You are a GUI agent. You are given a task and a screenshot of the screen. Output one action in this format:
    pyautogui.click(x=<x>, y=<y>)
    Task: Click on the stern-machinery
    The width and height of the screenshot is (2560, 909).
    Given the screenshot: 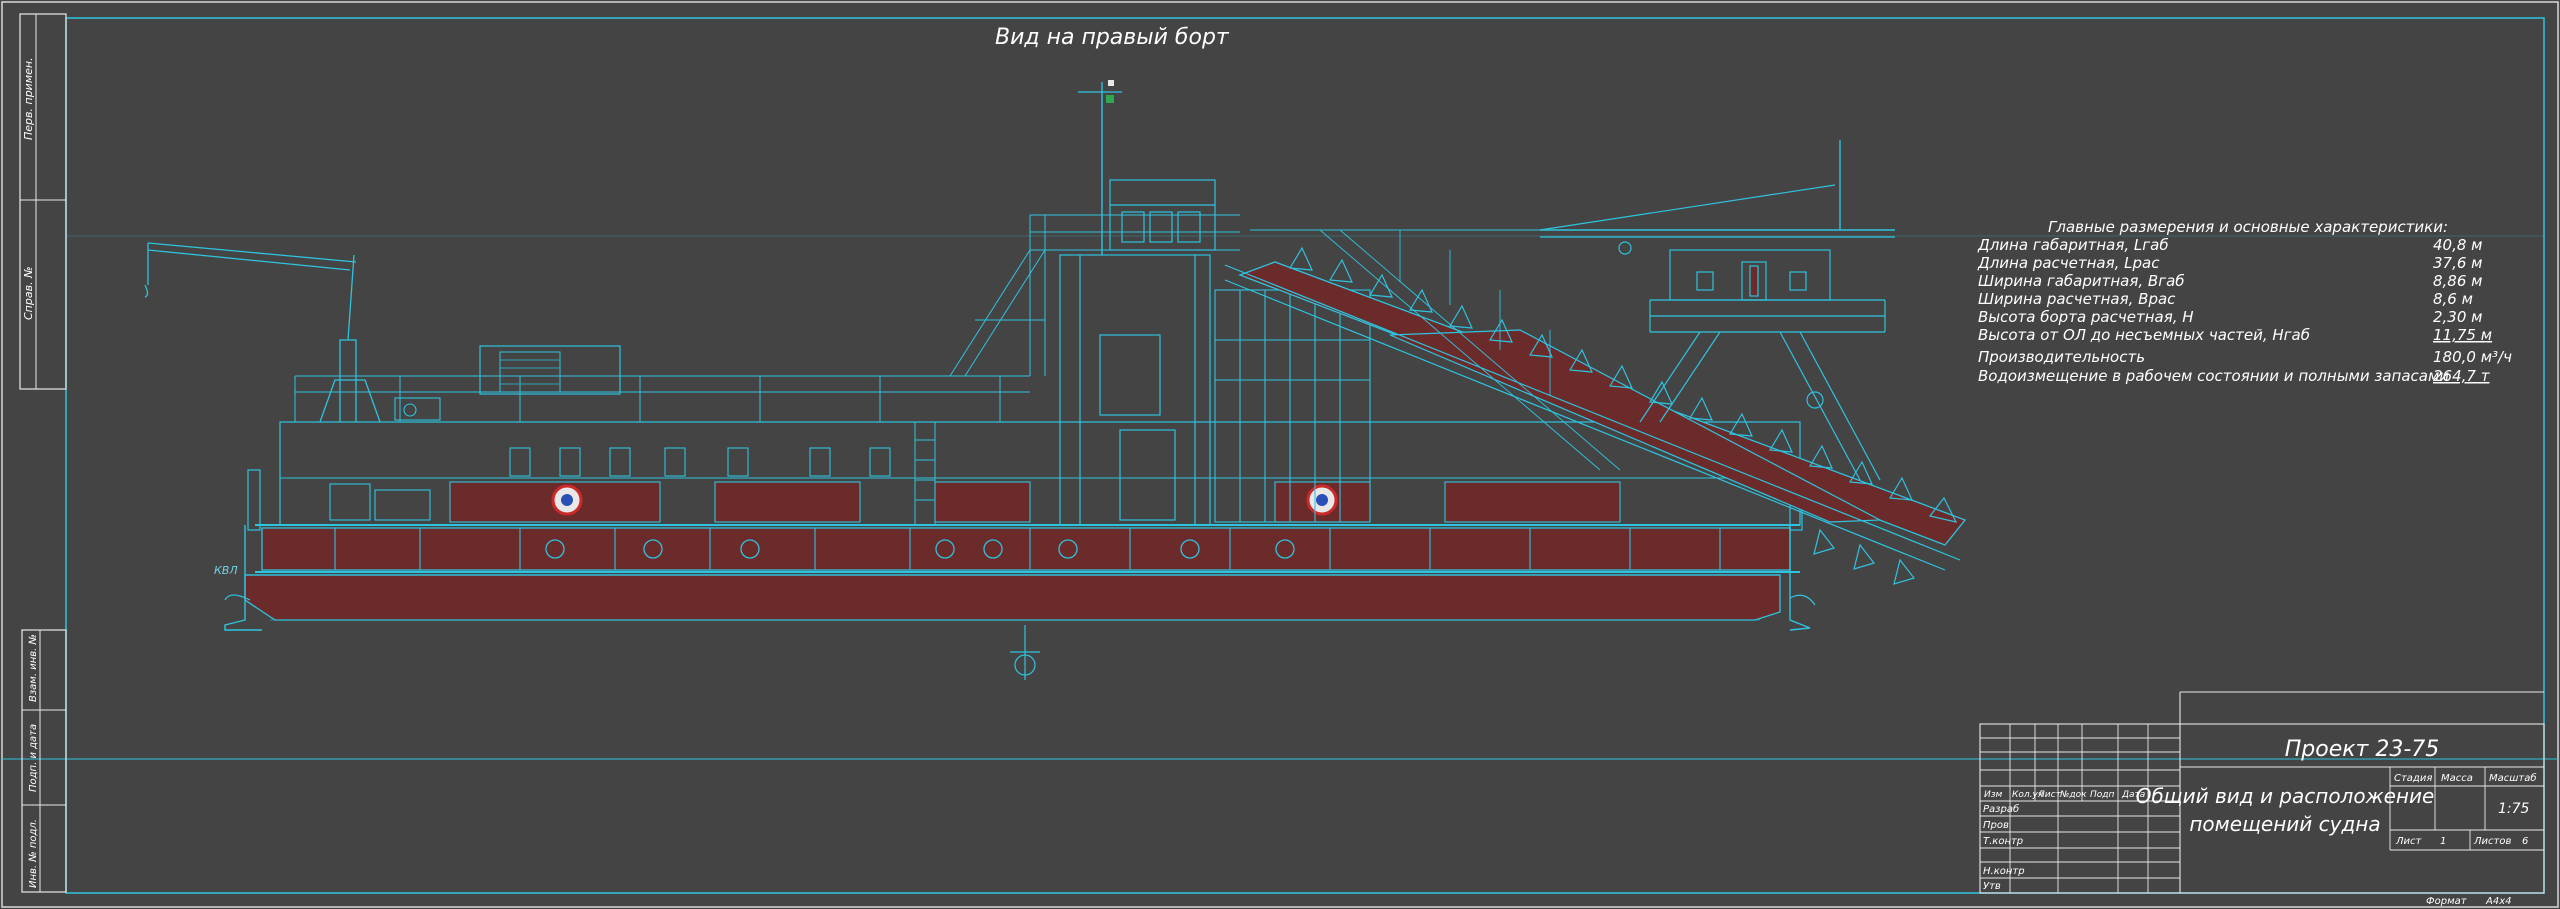 What is the action you would take?
    pyautogui.click(x=385, y=459)
    